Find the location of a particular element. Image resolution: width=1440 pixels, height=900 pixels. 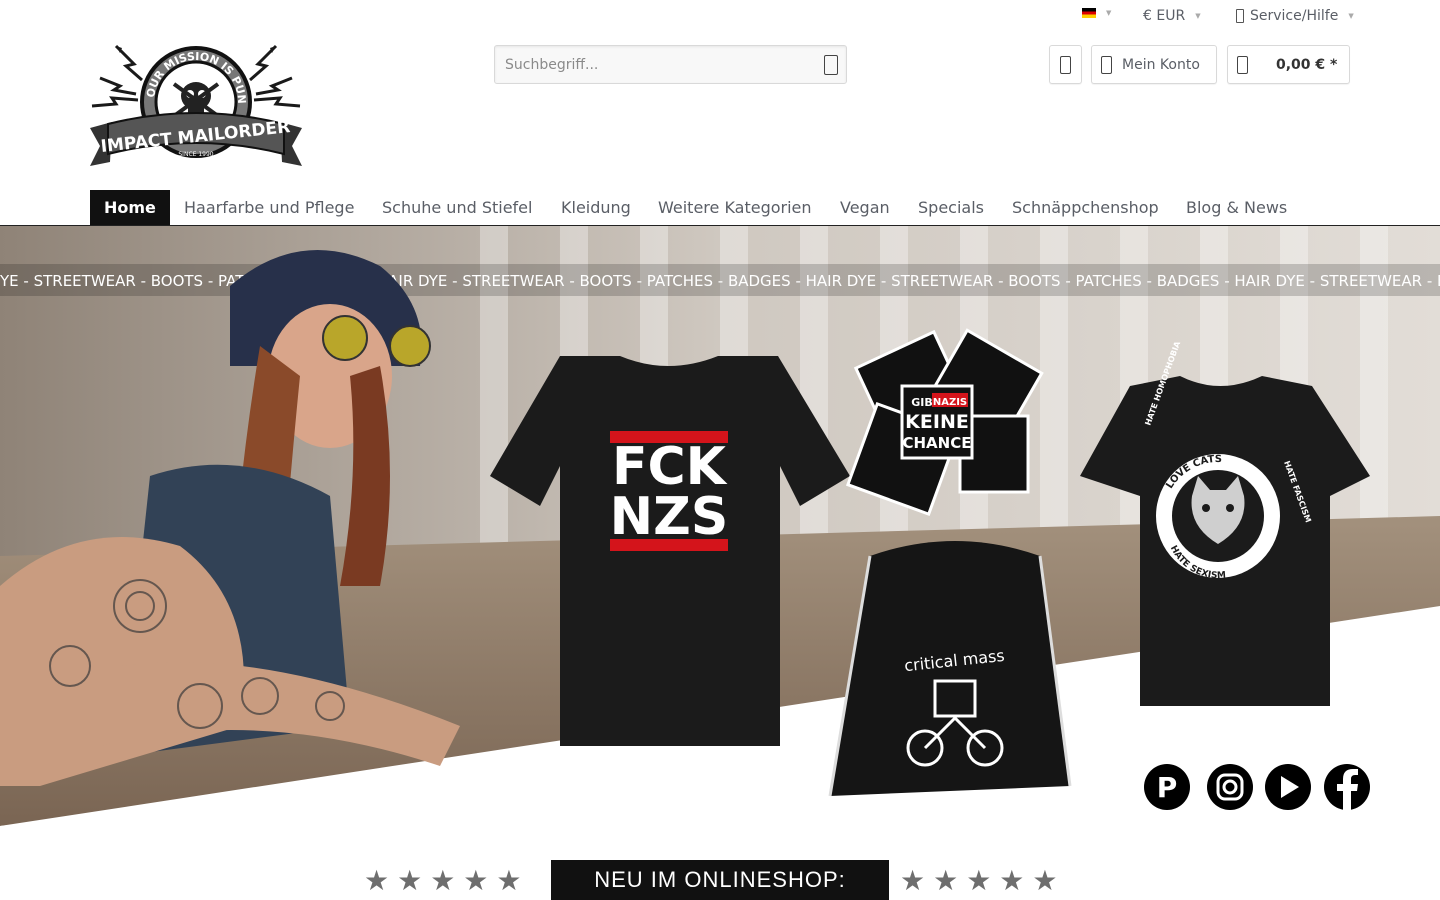

instagram-icon is located at coordinates (1230, 787).